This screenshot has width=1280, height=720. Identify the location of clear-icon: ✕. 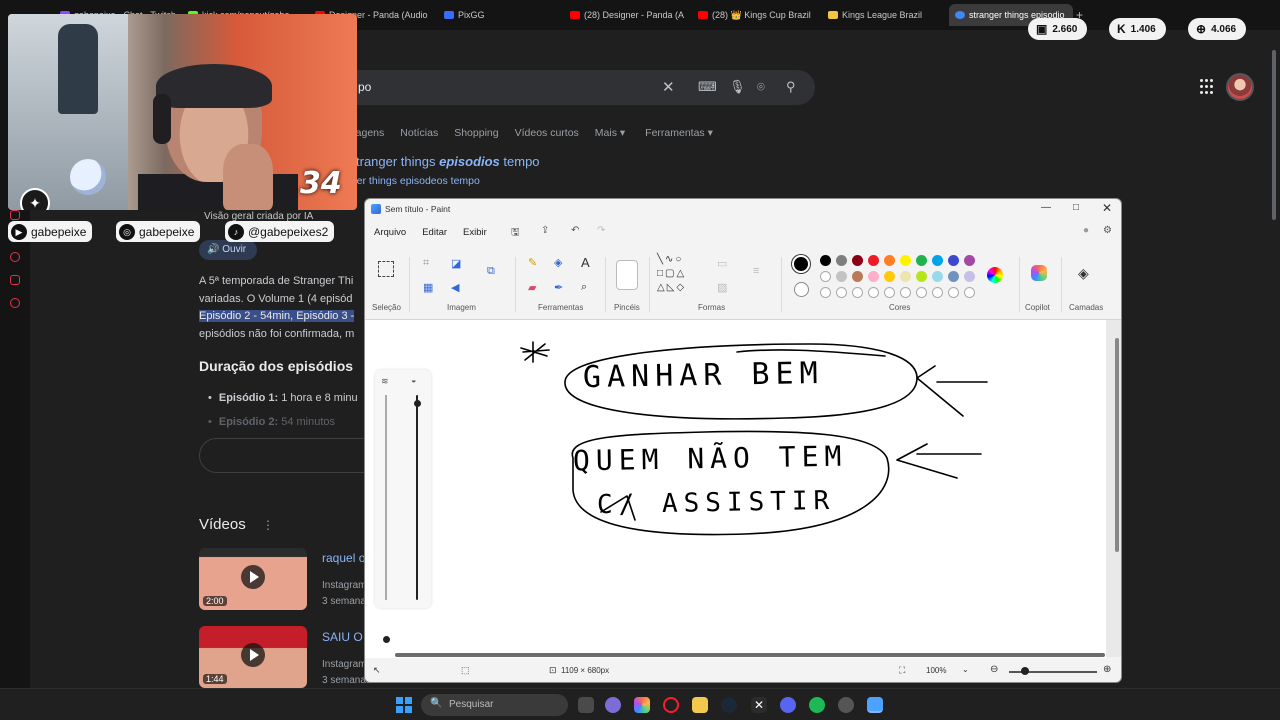
(668, 87).